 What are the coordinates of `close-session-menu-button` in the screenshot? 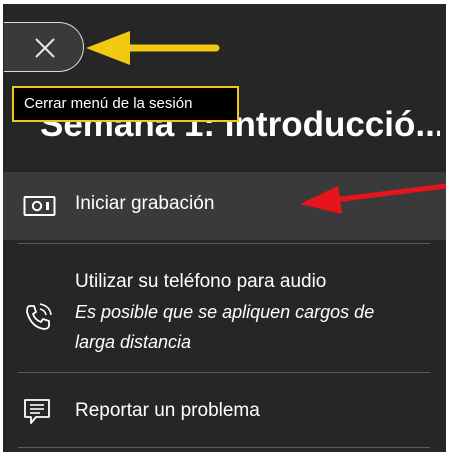 It's located at (44, 47).